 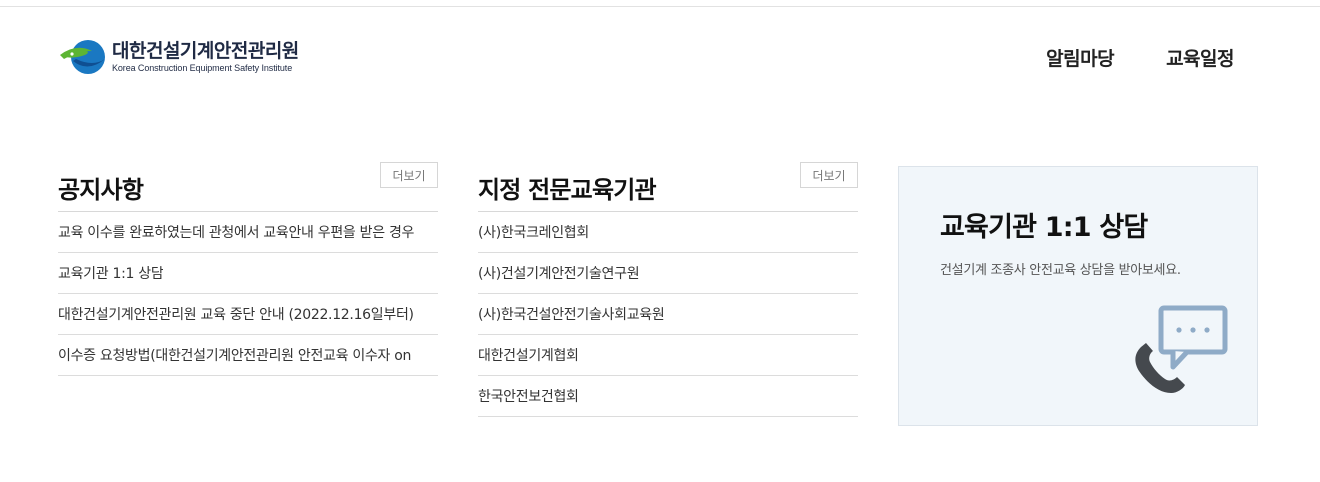 What do you see at coordinates (559, 274) in the screenshot?
I see `institution-item-text: (사)건설기계안전기술연구원` at bounding box center [559, 274].